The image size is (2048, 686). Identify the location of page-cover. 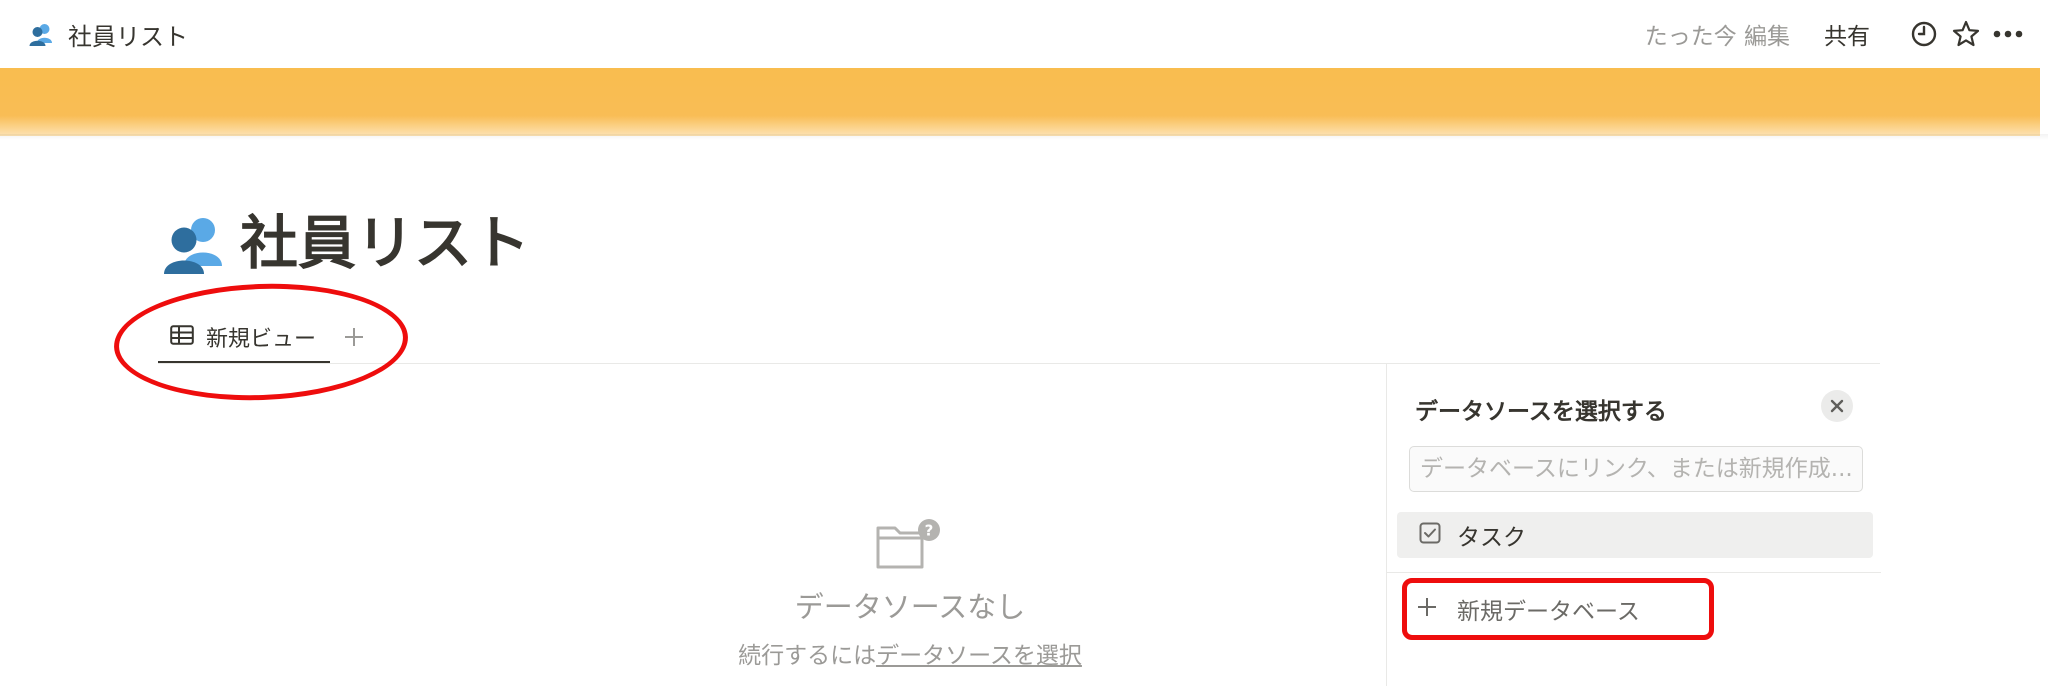
(1020, 102).